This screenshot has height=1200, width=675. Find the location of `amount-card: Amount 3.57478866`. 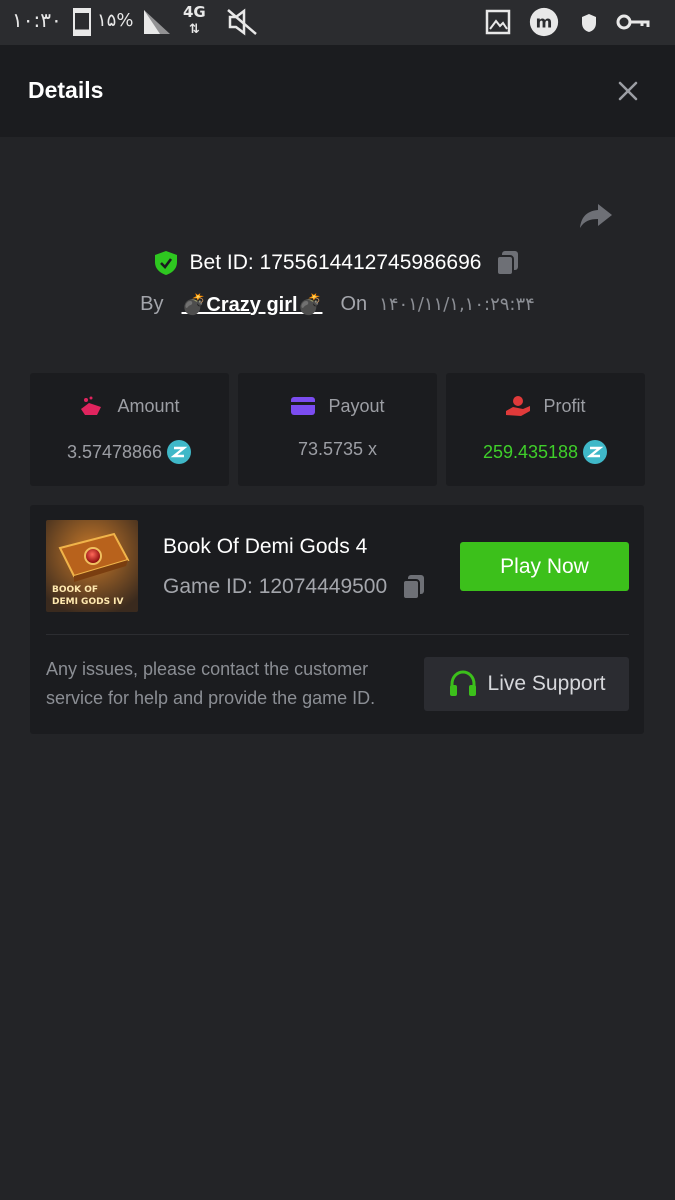

amount-card: Amount 3.57478866 is located at coordinates (129, 429).